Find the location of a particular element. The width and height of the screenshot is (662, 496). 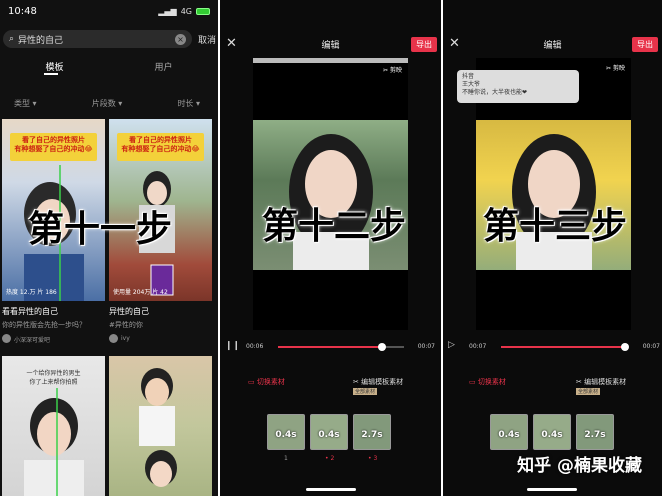

clip-number-1: 1 is located at coordinates (286, 458).